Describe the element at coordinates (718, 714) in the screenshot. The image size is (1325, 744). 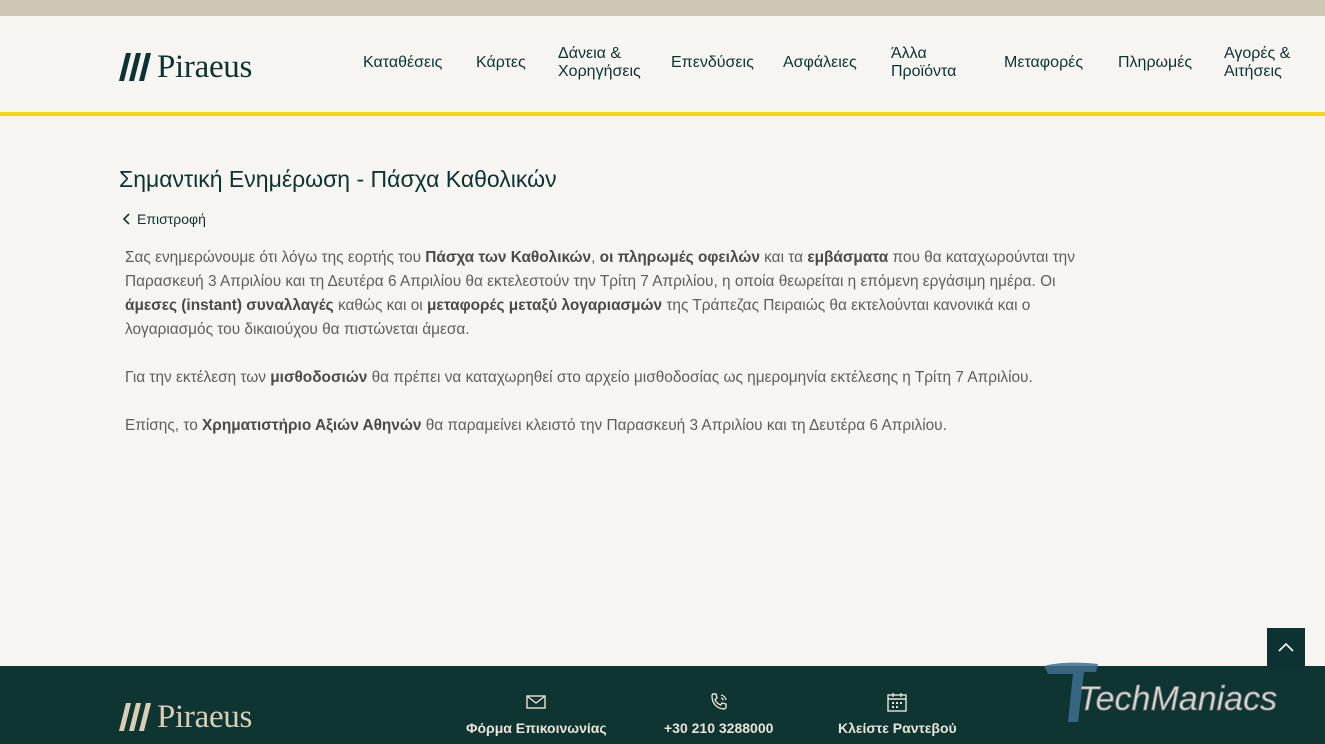
I see `phone-link: +30 210 3288000` at that location.